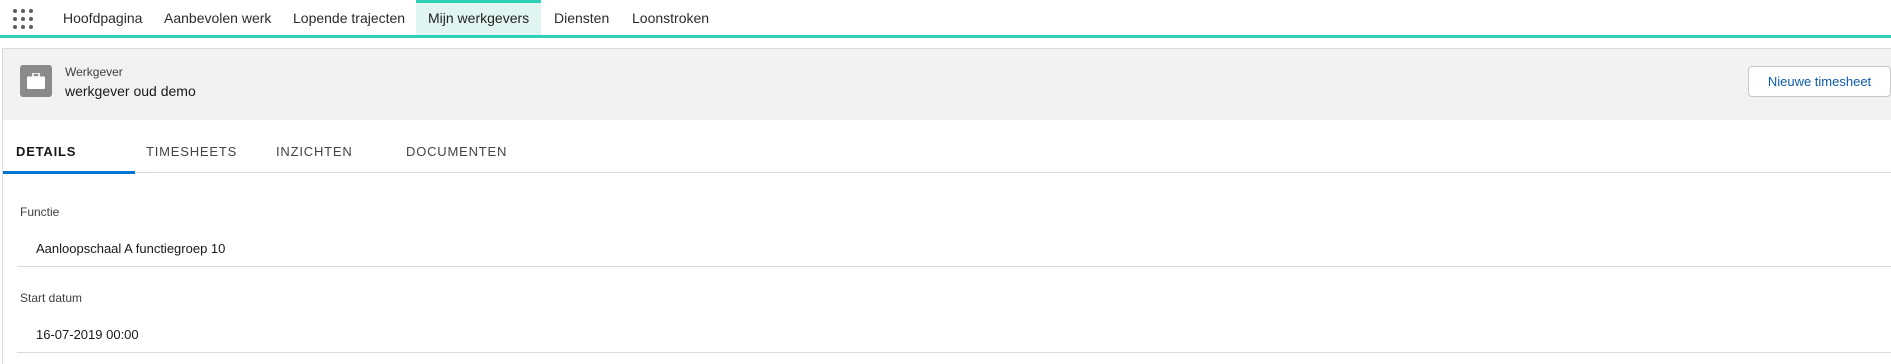  What do you see at coordinates (581, 17) in the screenshot?
I see `nav-item-diensten: Diensten` at bounding box center [581, 17].